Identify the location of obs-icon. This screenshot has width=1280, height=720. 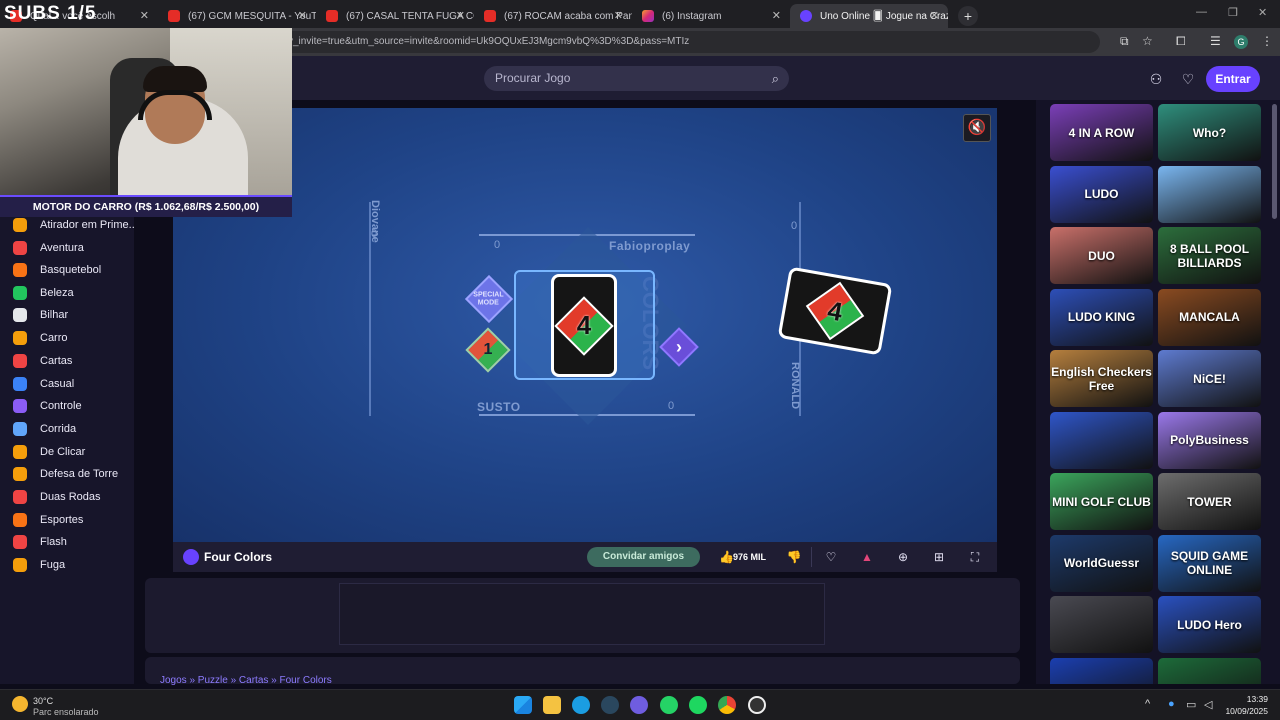
(757, 705).